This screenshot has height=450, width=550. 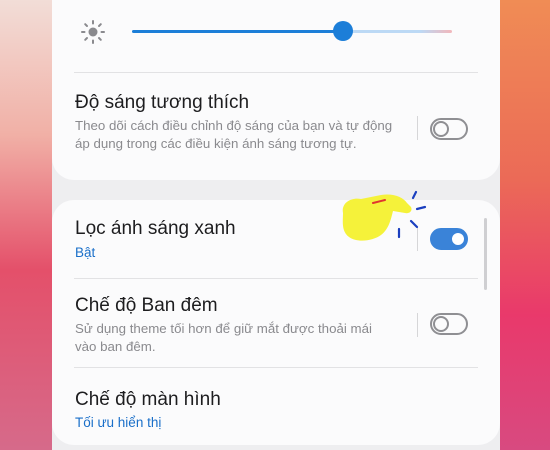 What do you see at coordinates (146, 305) in the screenshot?
I see `night-mode-title: Chế độ Ban đêm` at bounding box center [146, 305].